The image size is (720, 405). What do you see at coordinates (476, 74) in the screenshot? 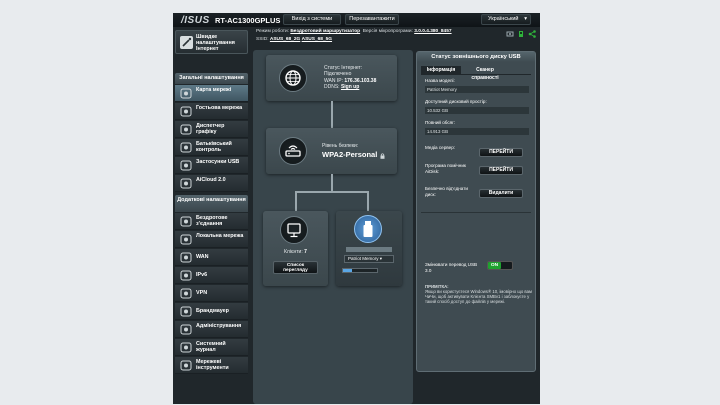
I see `tab-divider` at bounding box center [476, 74].